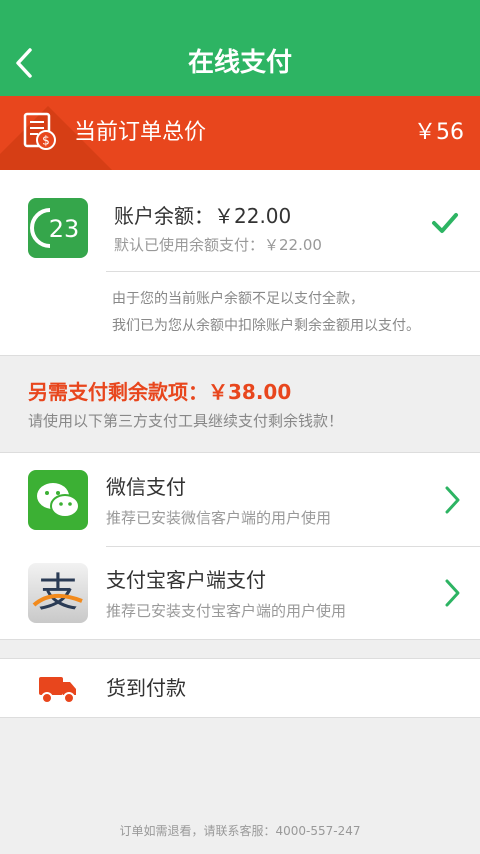  I want to click on balance-used: 默认已使用余额支付：￥22.00, so click(218, 245).